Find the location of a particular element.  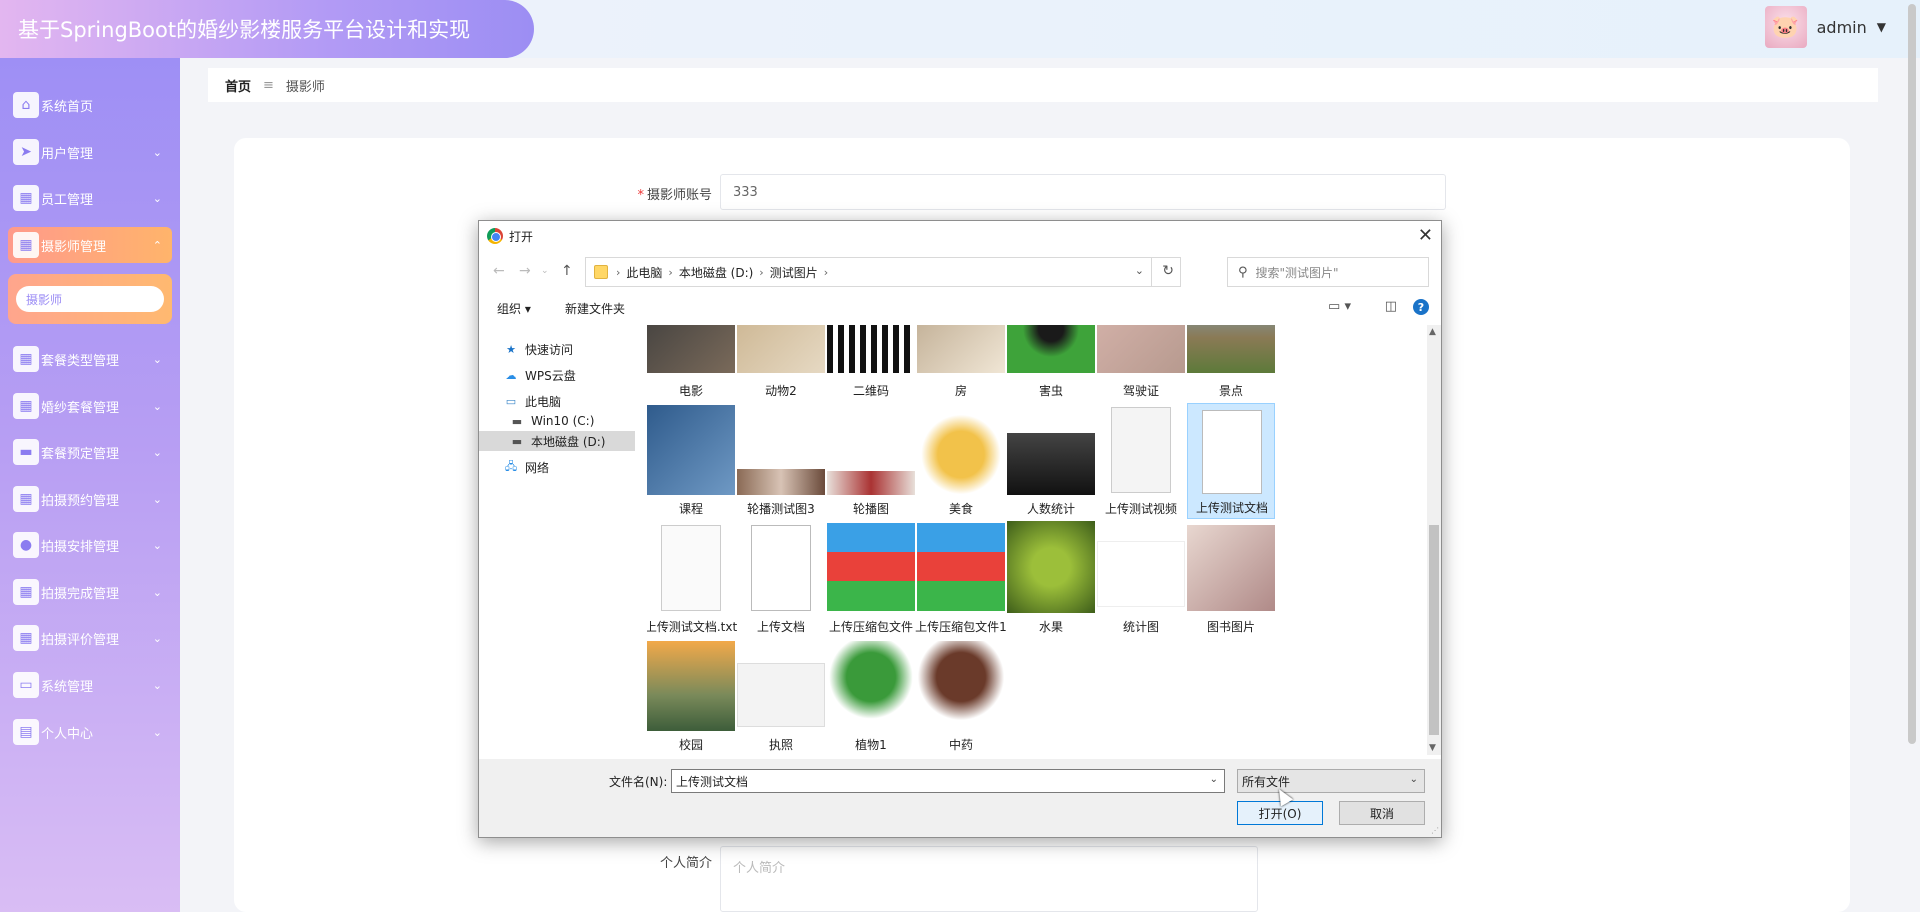

account-label: * 摄影师账号 is located at coordinates (674, 195).